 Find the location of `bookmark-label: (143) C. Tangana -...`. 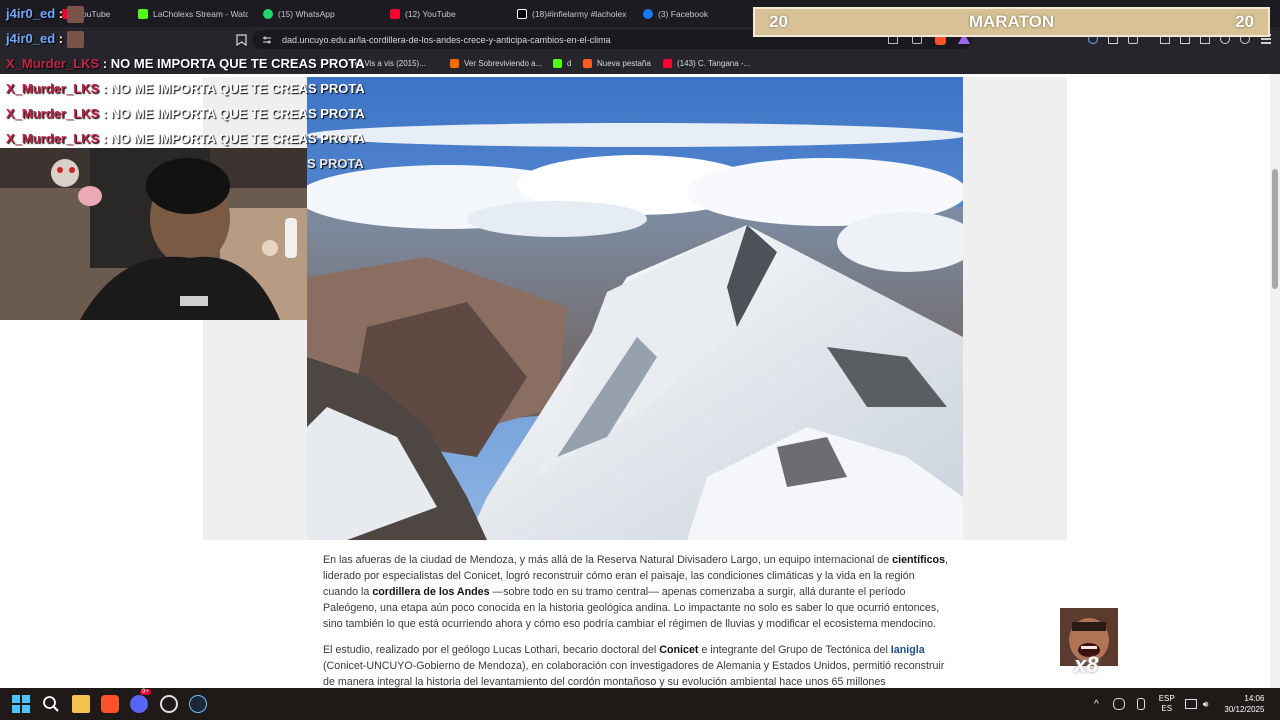

bookmark-label: (143) C. Tangana -... is located at coordinates (714, 63).